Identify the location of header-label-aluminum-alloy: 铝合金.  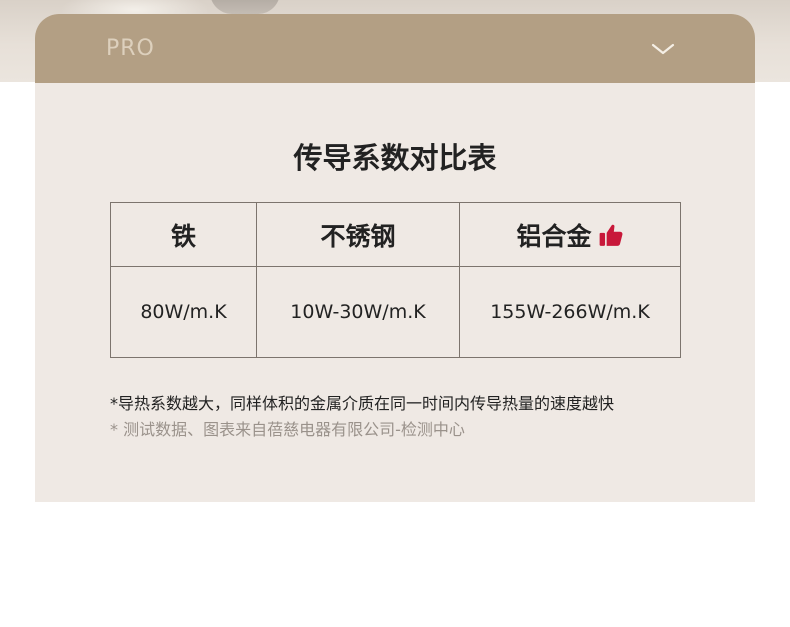
(554, 236).